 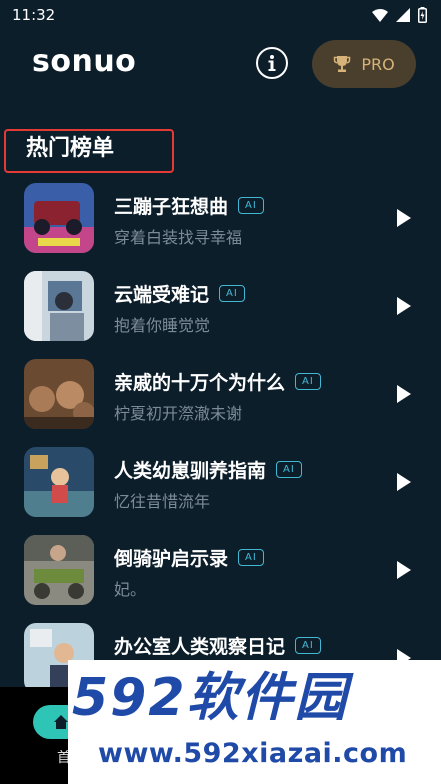 I want to click on section-title: 热门榜单, so click(x=89, y=151).